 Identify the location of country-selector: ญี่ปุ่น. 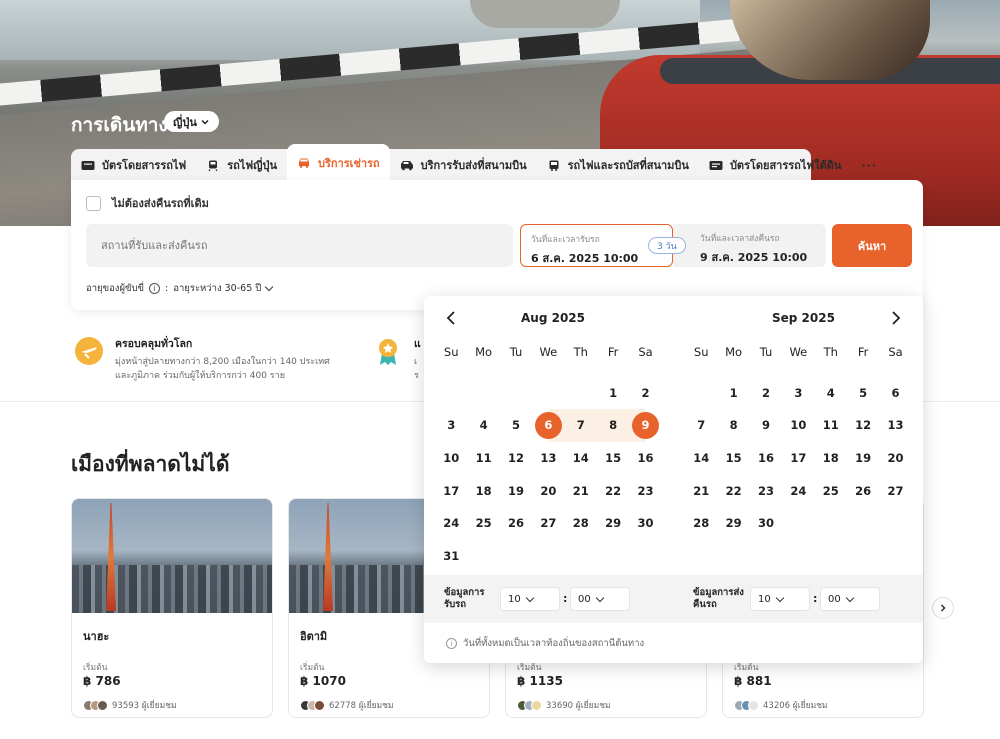
(191, 121).